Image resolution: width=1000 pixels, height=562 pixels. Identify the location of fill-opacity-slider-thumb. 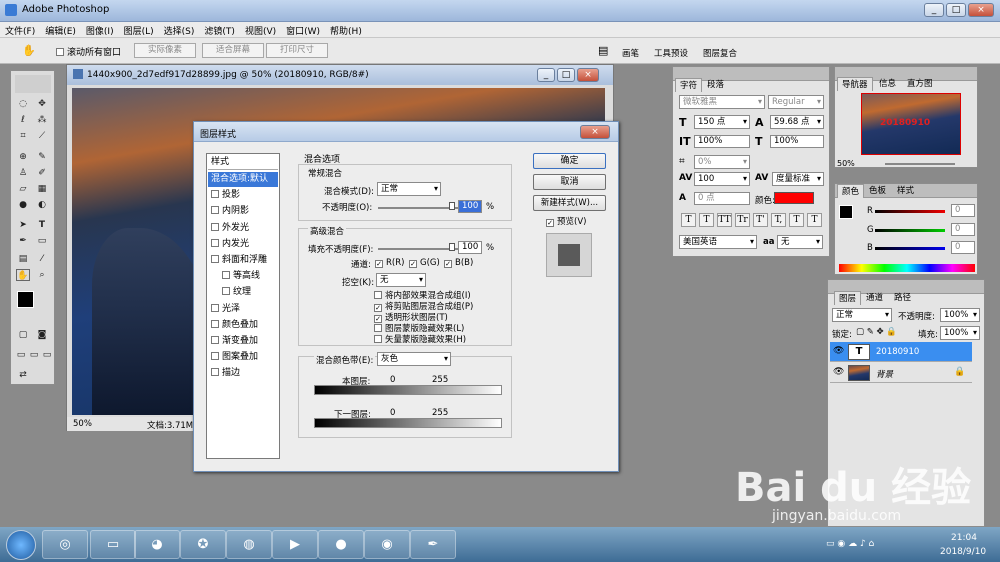
(452, 247).